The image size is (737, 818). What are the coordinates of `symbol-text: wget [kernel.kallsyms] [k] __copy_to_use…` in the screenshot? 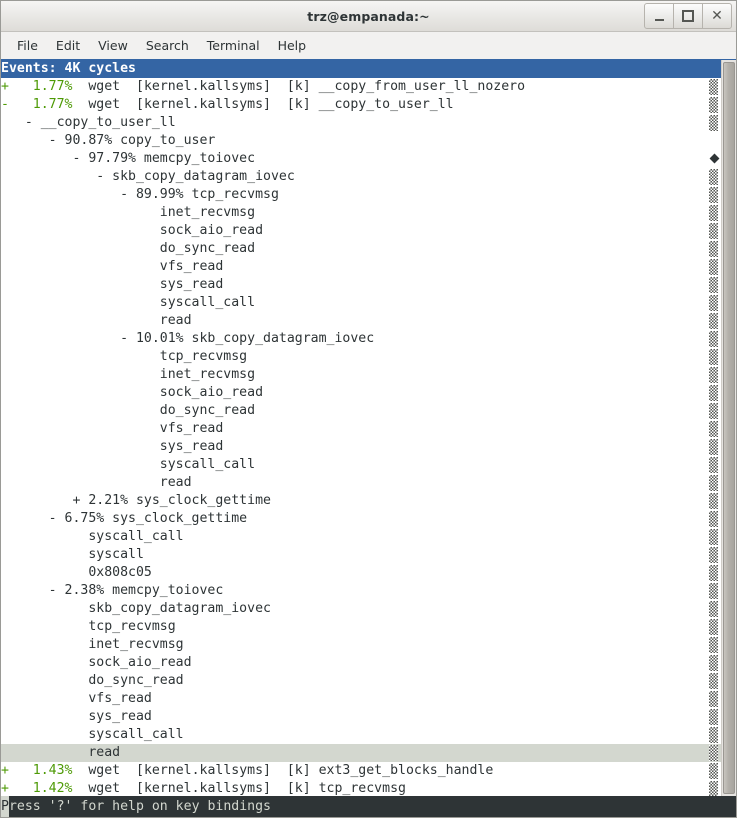 It's located at (263, 104).